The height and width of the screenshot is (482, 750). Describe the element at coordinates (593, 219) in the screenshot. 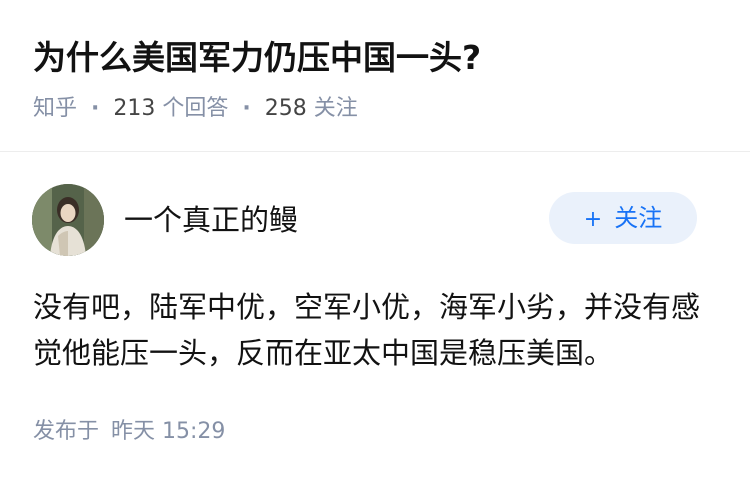

I see `plus-icon: +` at that location.